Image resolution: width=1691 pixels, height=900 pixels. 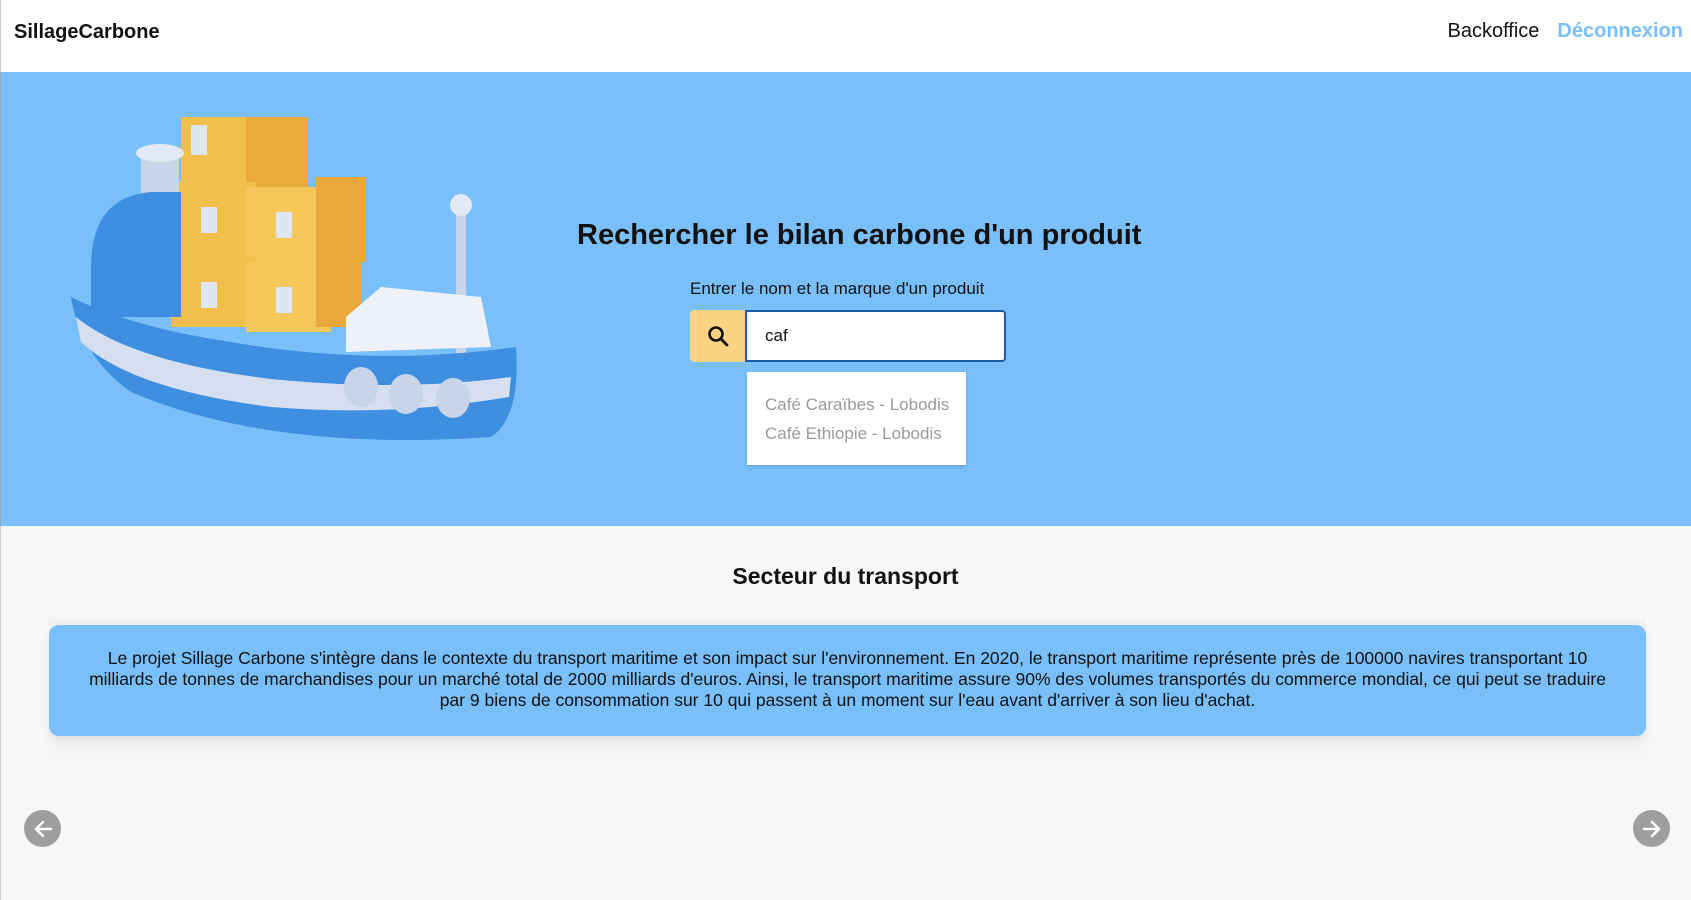 I want to click on arrow-right-icon, so click(x=1651, y=828).